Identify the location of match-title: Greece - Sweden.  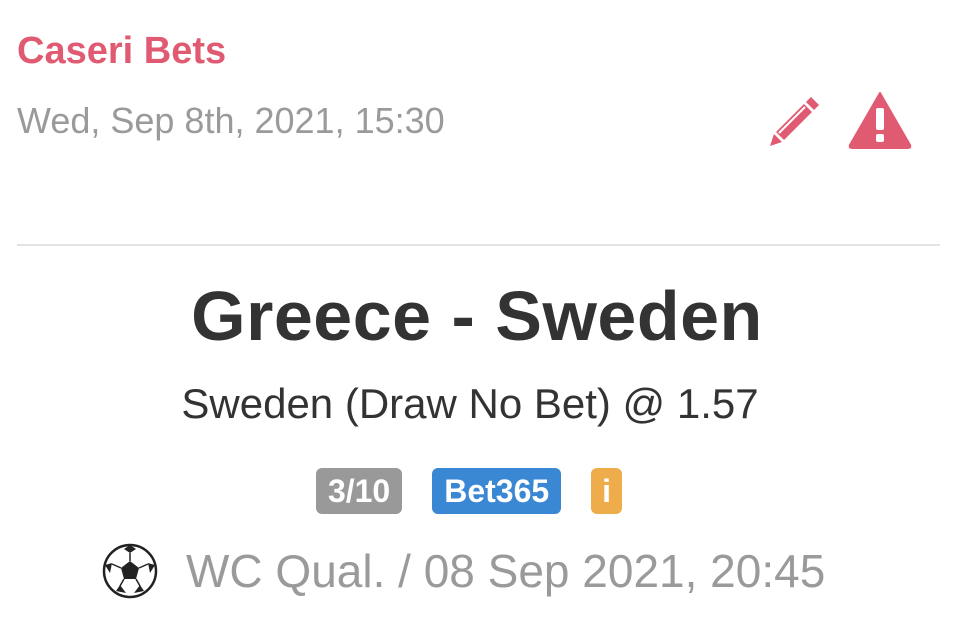
(477, 316).